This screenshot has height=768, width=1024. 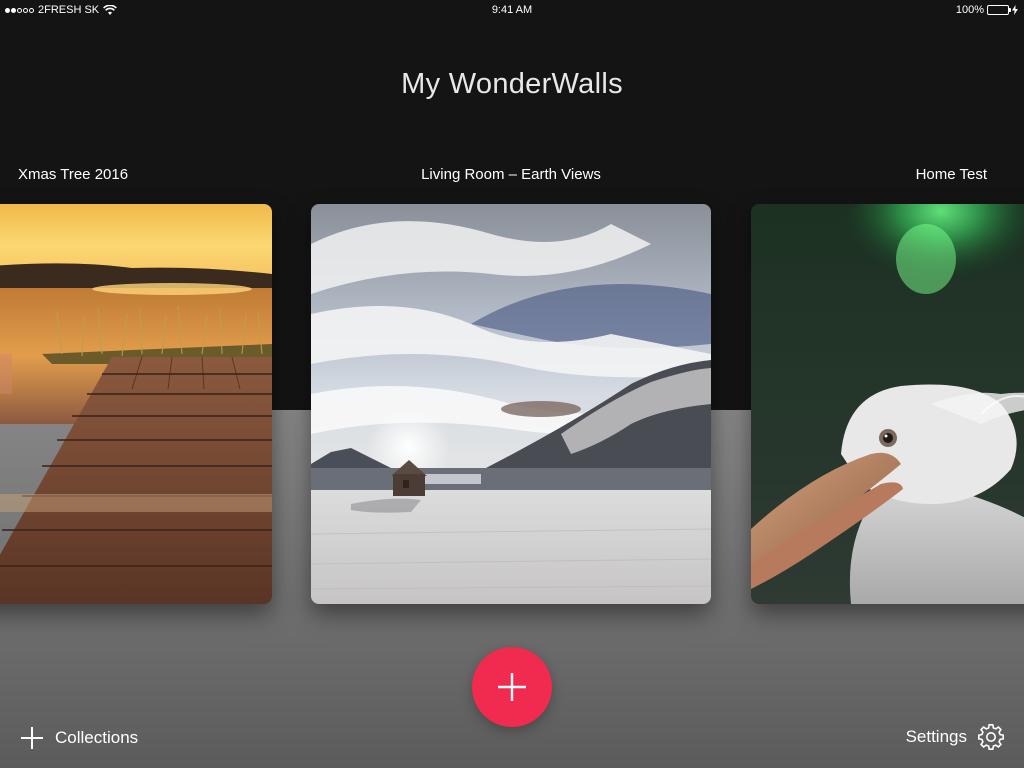 I want to click on collection-card-home-test, so click(x=887, y=404).